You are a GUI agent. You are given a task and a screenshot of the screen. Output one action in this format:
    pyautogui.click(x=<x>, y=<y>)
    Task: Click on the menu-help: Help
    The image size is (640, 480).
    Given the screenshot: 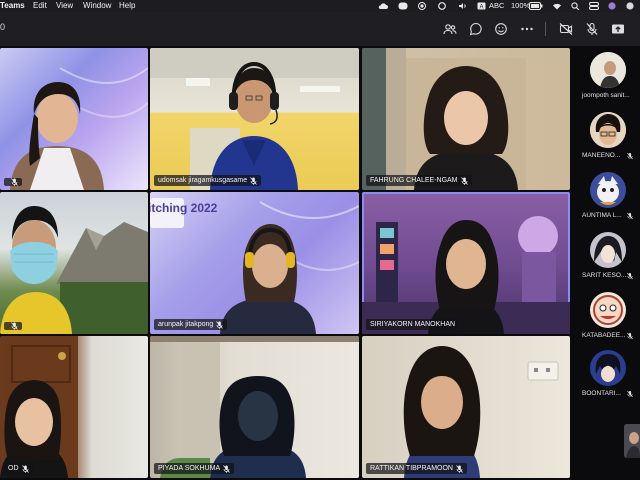 What is the action you would take?
    pyautogui.click(x=127, y=6)
    